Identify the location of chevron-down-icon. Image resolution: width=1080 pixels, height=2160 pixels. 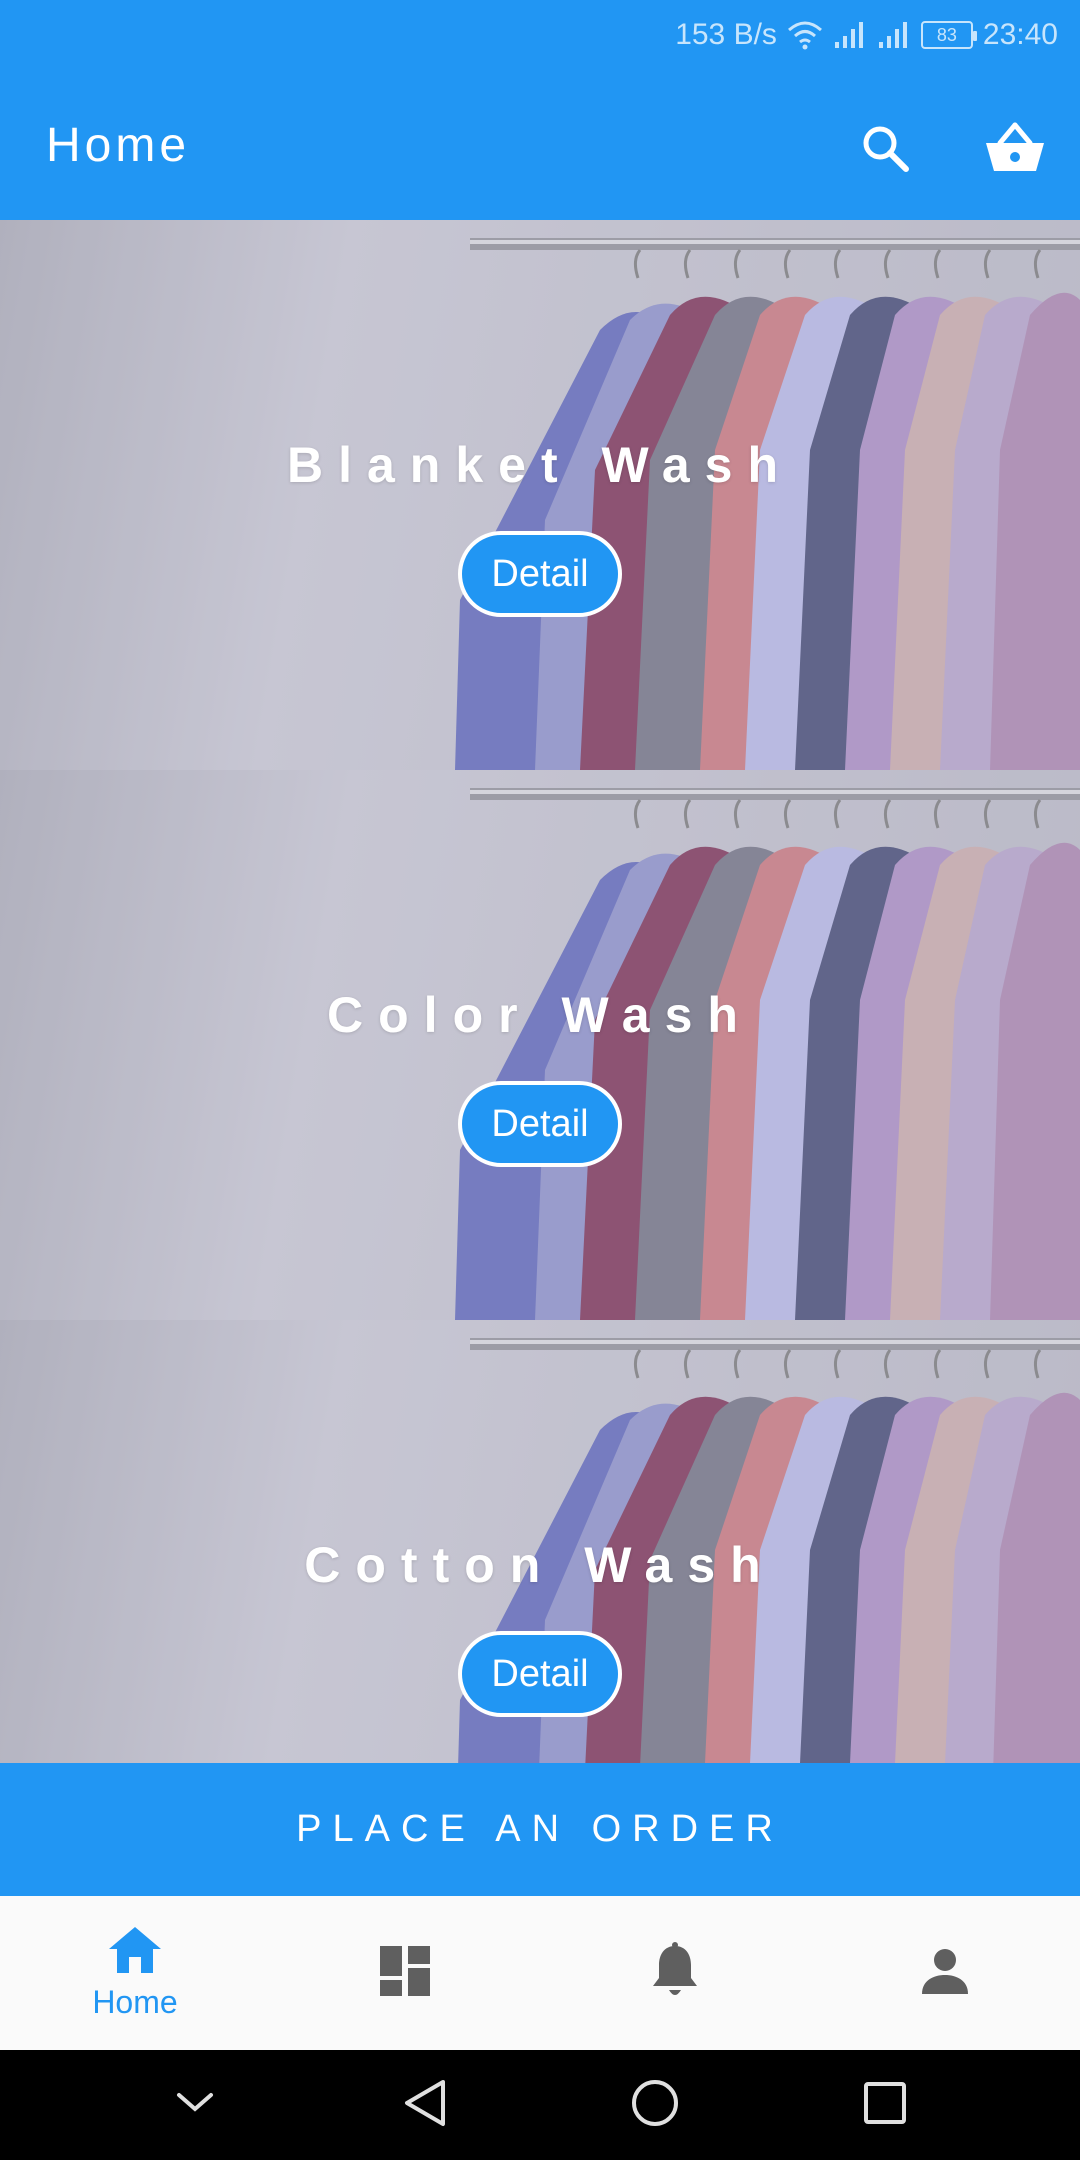
(195, 2105).